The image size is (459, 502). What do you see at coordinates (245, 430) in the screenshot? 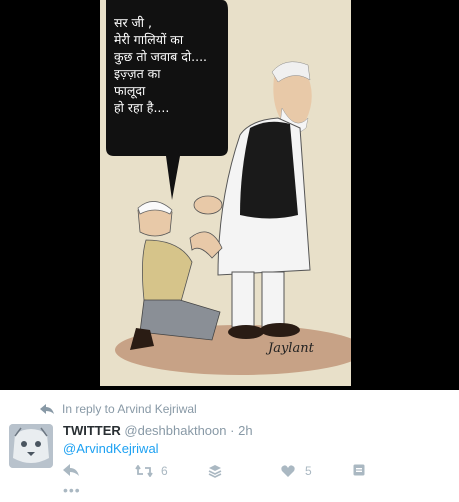
I see `timestamp: 2h` at bounding box center [245, 430].